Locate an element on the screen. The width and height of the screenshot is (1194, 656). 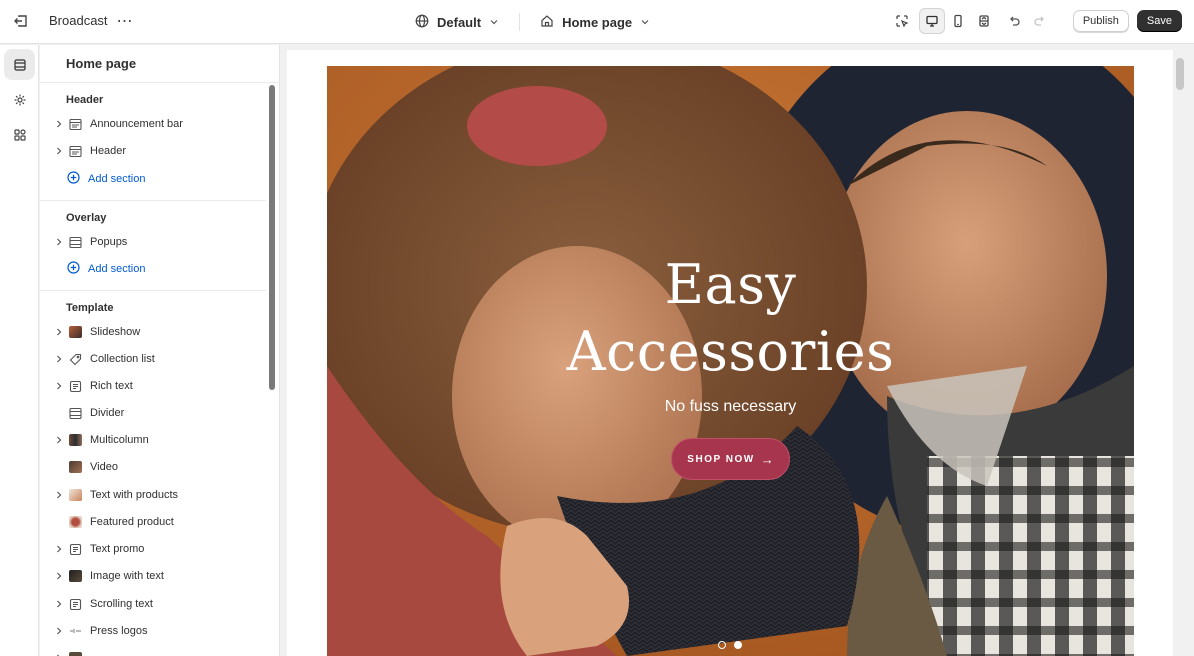
section-item-label: Featured product is located at coordinates (132, 522).